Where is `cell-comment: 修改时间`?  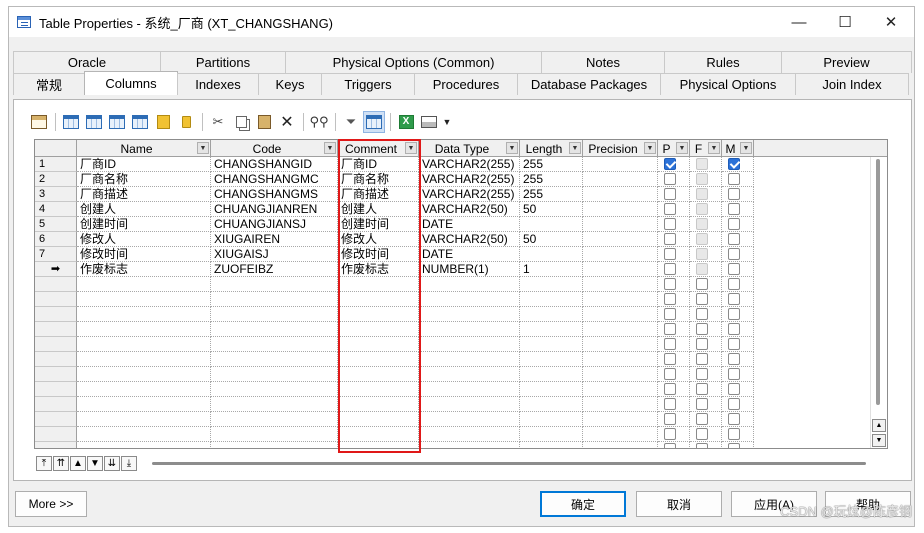 cell-comment: 修改时间 is located at coordinates (378, 254).